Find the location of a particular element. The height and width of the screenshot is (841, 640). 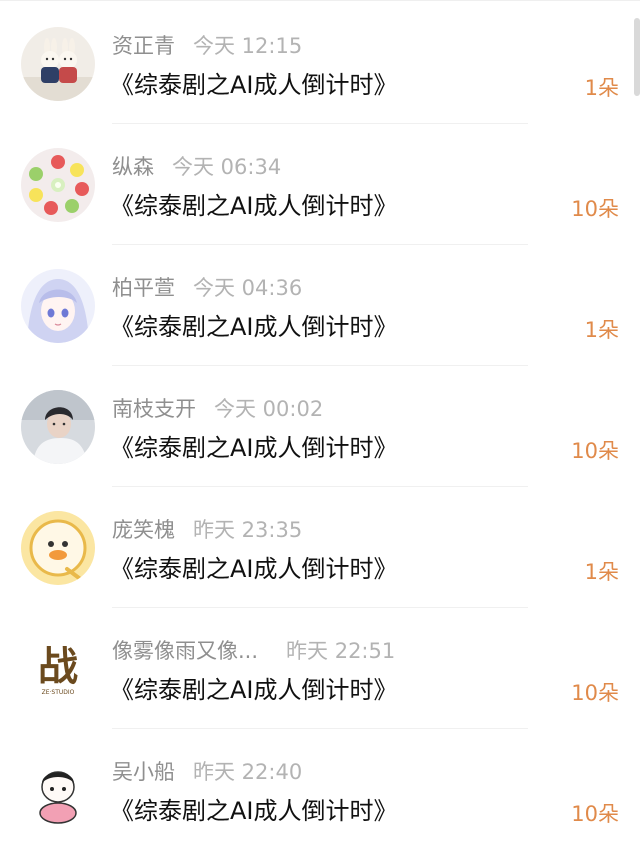

anime-girl-avatar is located at coordinates (58, 306).